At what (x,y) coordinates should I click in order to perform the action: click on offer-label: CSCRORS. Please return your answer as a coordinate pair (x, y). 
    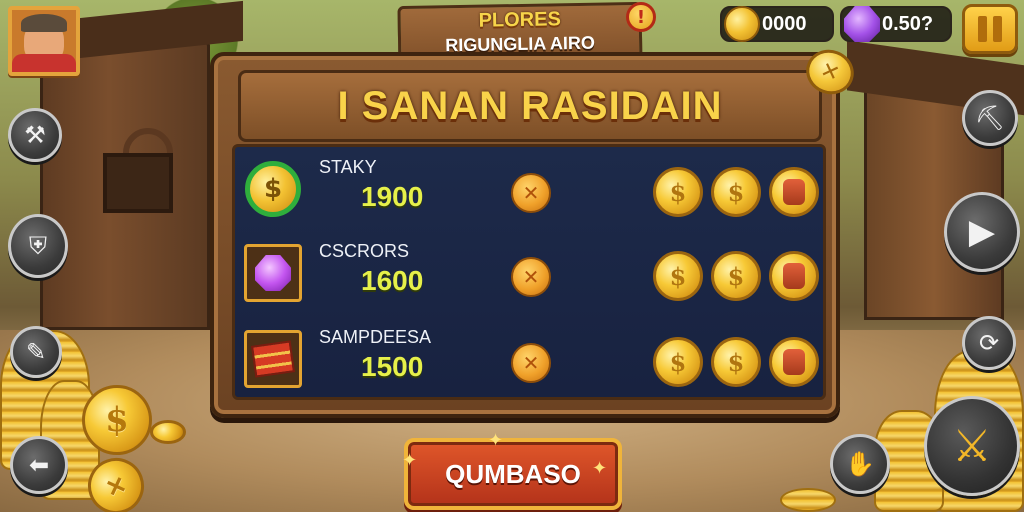
    Looking at the image, I should click on (364, 251).